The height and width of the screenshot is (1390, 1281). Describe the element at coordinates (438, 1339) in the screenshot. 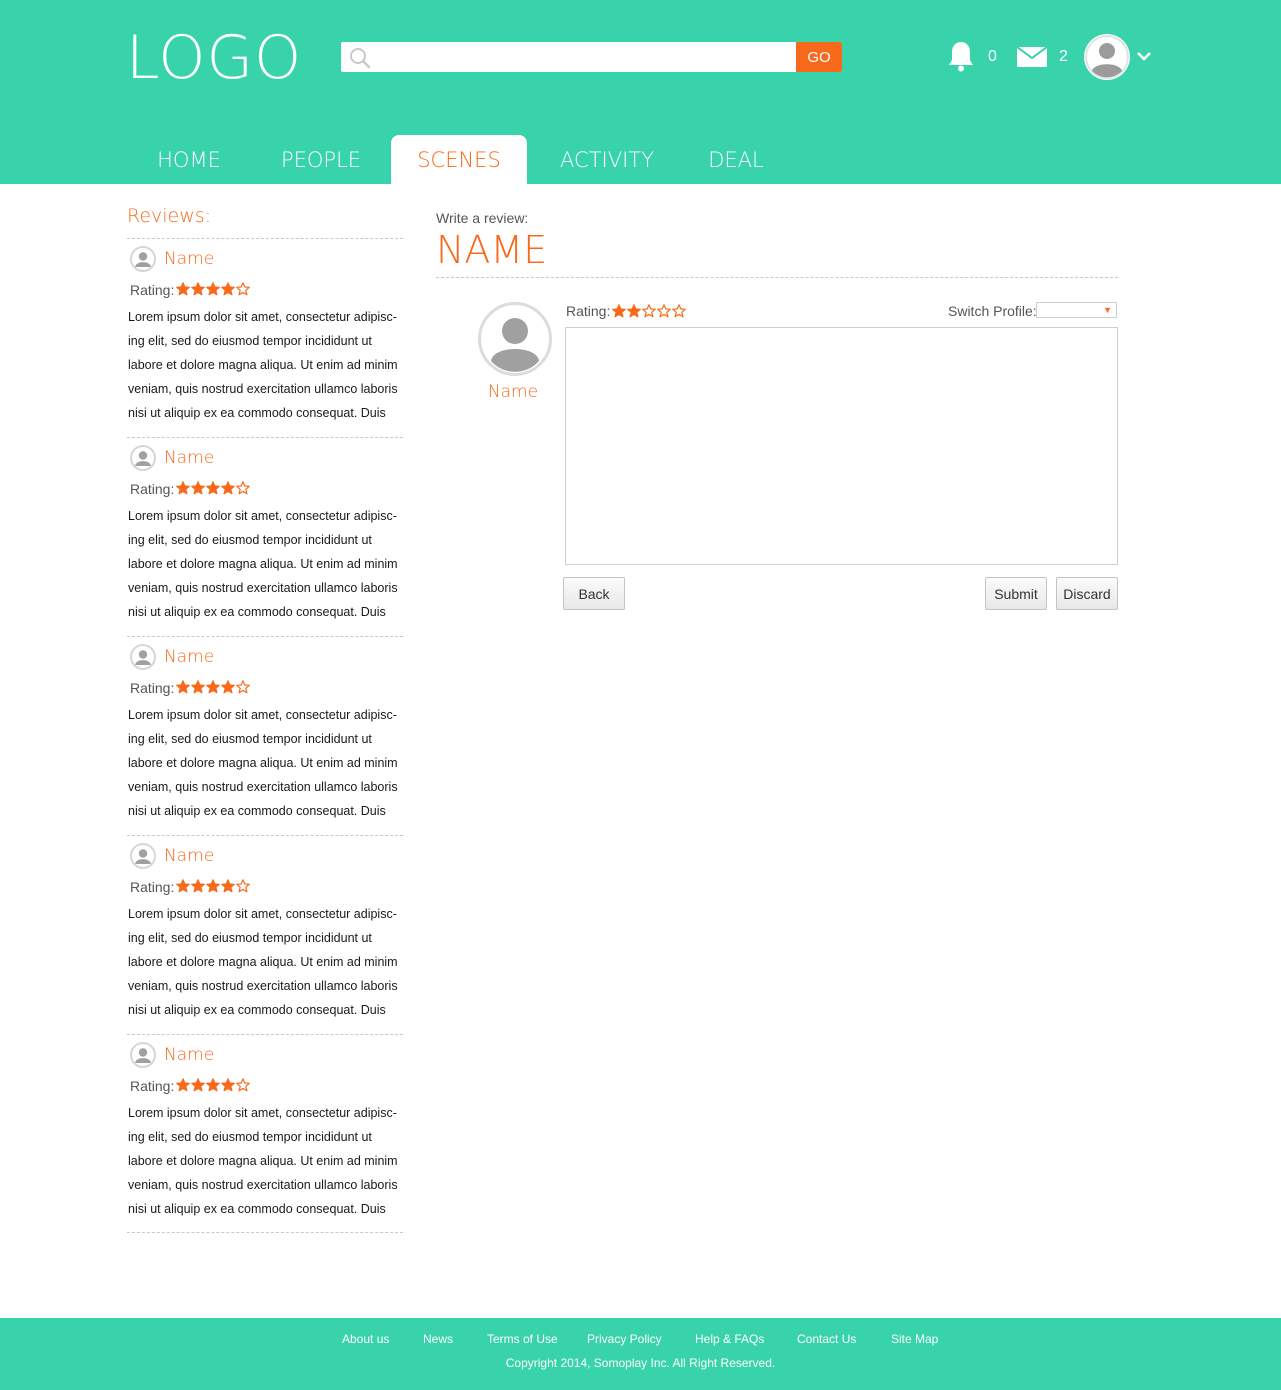

I see `footer-link-news: News` at that location.